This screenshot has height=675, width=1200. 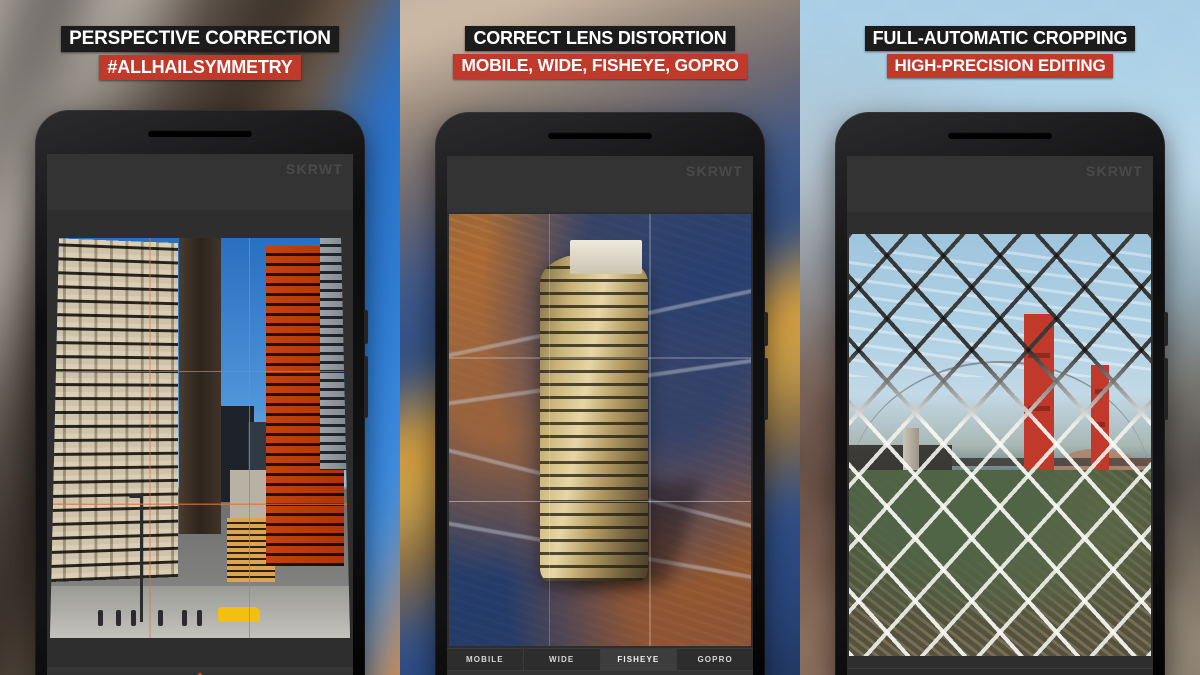 I want to click on building-gray-right, so click(x=335, y=354).